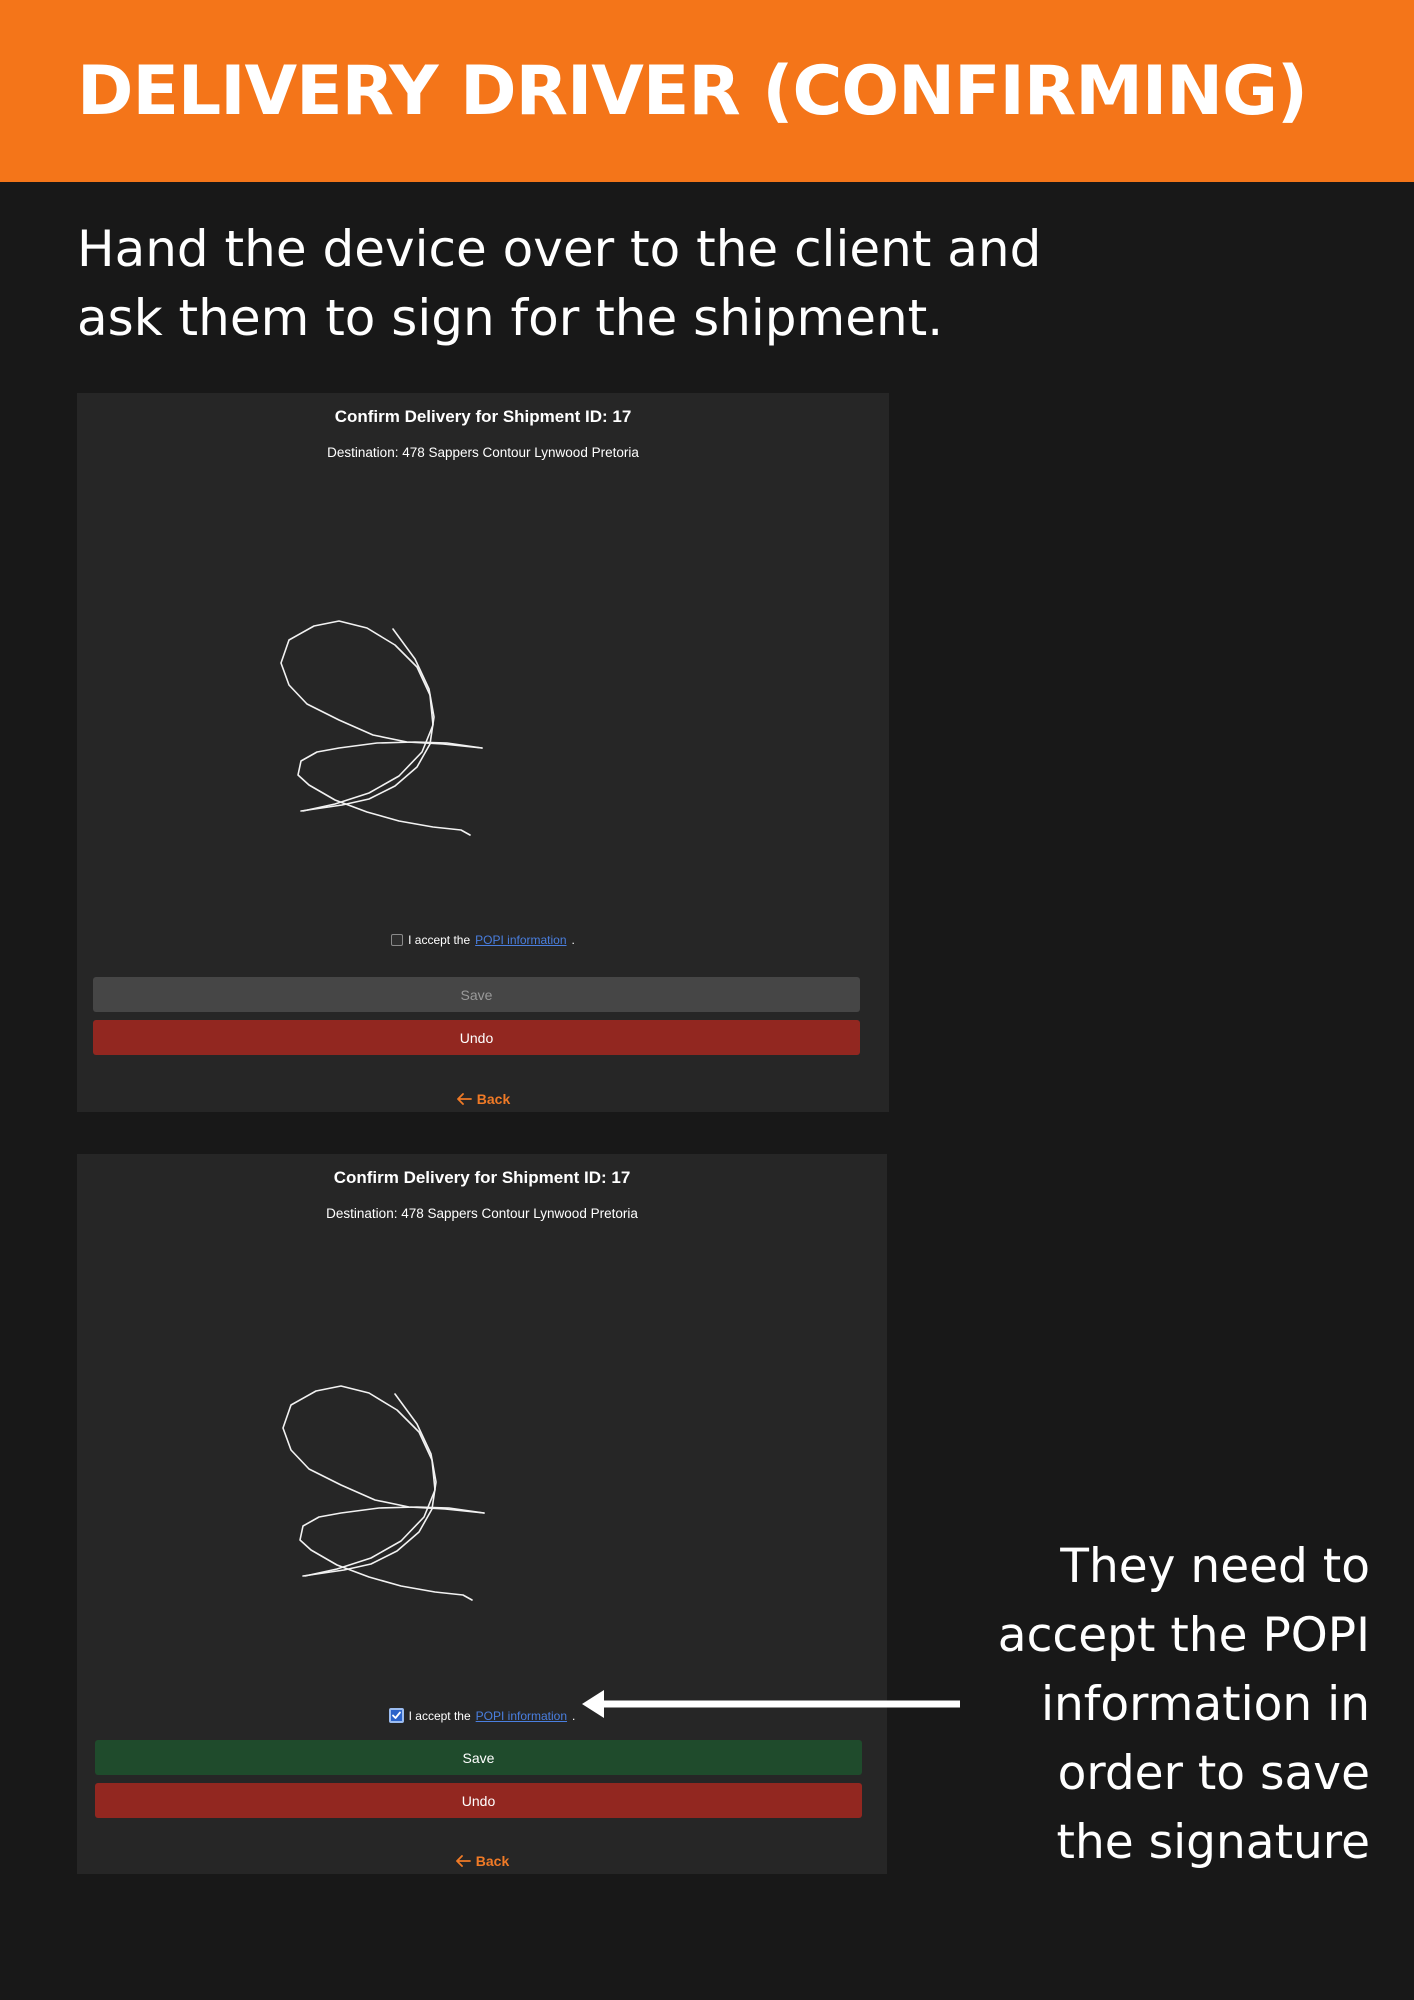 The image size is (1414, 2000). What do you see at coordinates (510, 318) in the screenshot?
I see `intro-line-2: ask them to sign for the shipment.` at bounding box center [510, 318].